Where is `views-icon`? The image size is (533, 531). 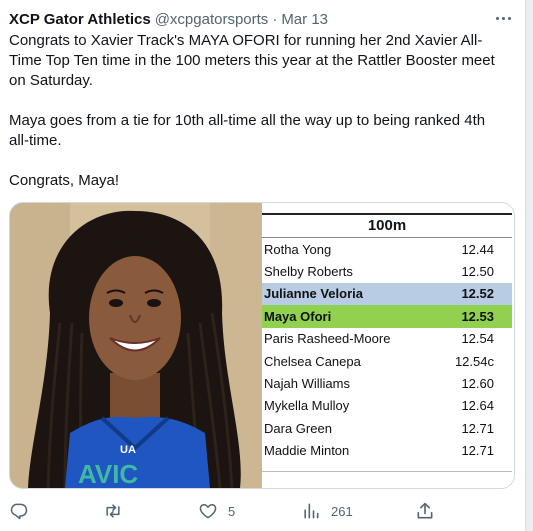 views-icon is located at coordinates (311, 511).